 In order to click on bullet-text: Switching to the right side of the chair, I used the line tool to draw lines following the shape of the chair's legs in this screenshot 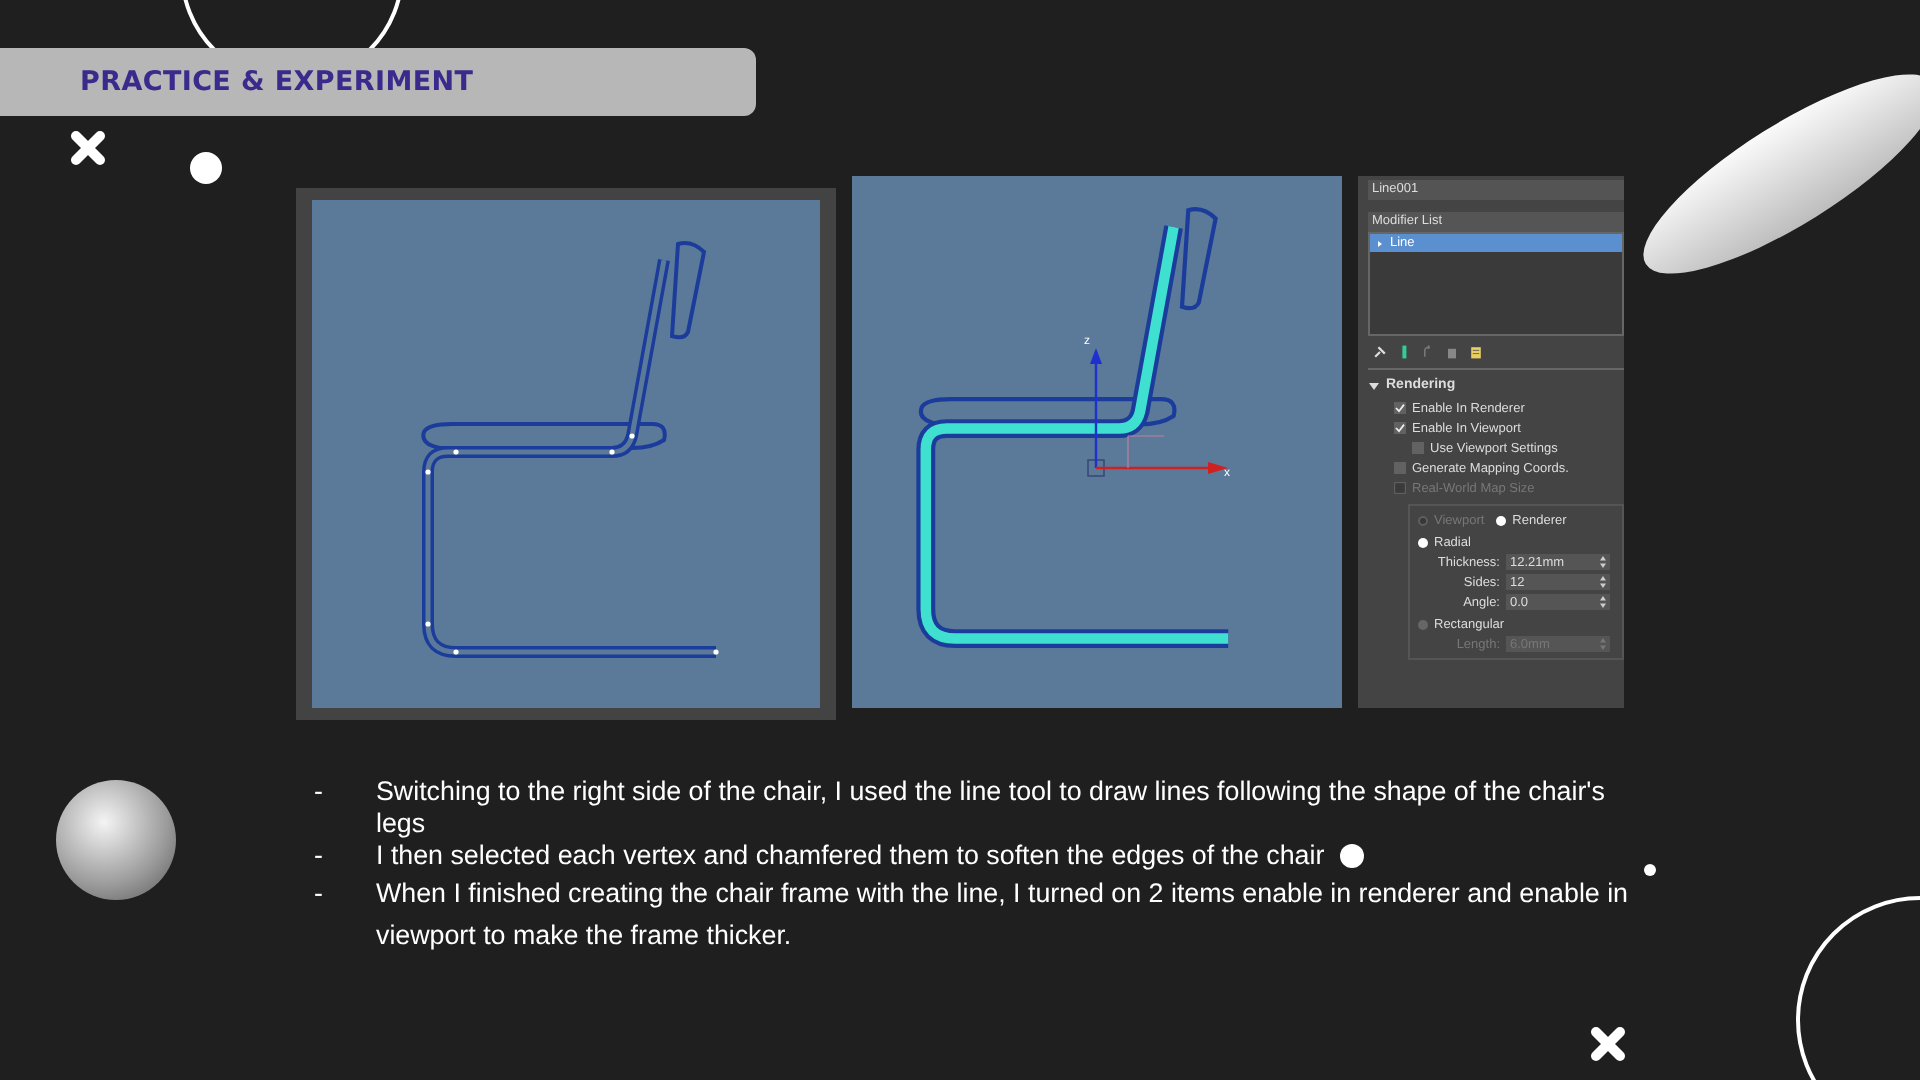, I will do `click(991, 808)`.